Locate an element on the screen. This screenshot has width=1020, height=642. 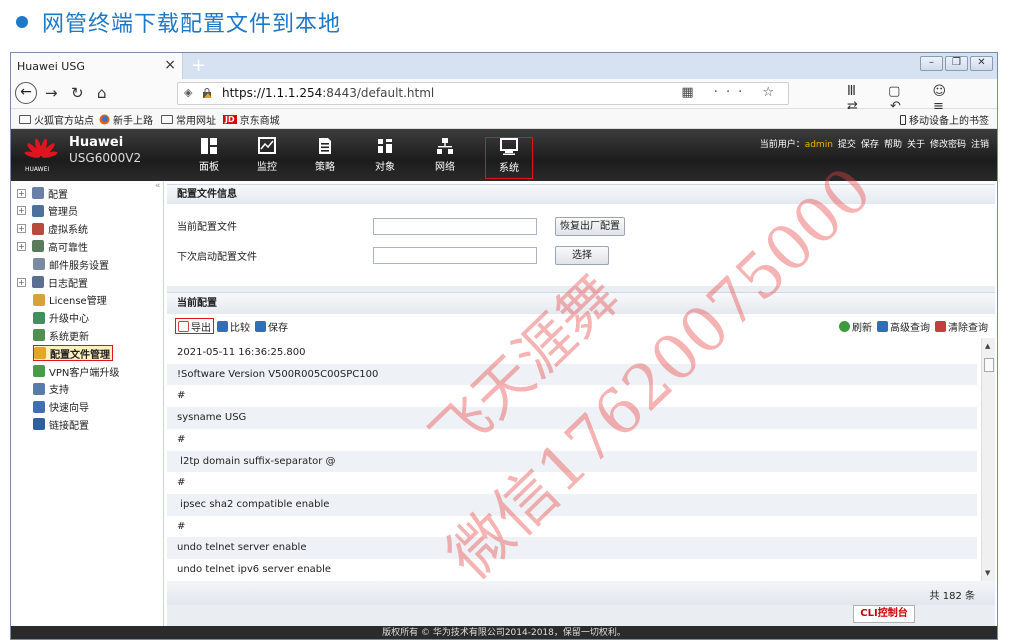
save-config-button: 保存 is located at coordinates (271, 326).